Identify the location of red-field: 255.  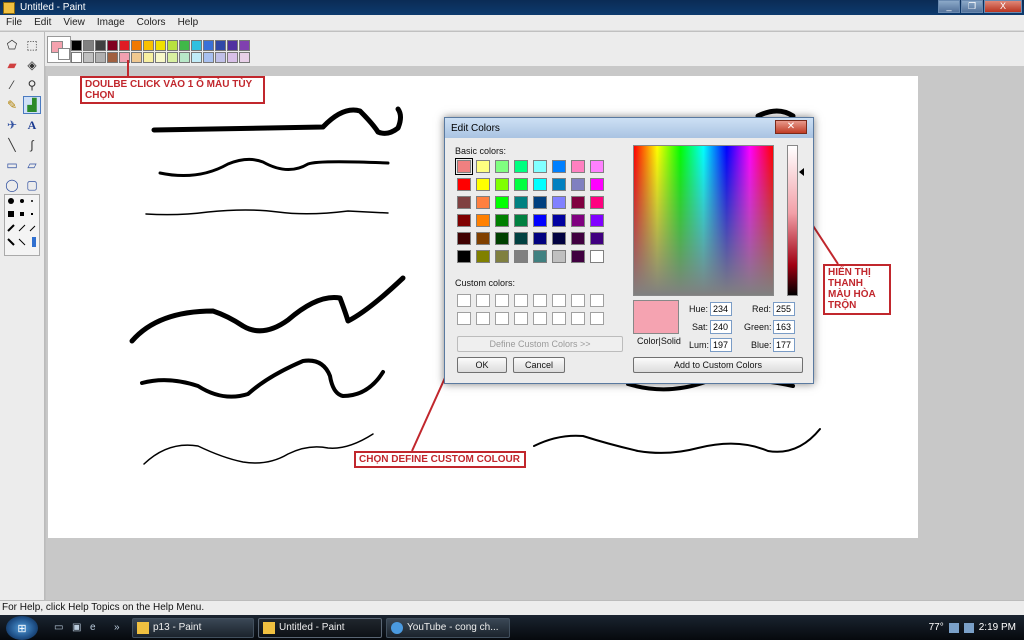
(784, 309).